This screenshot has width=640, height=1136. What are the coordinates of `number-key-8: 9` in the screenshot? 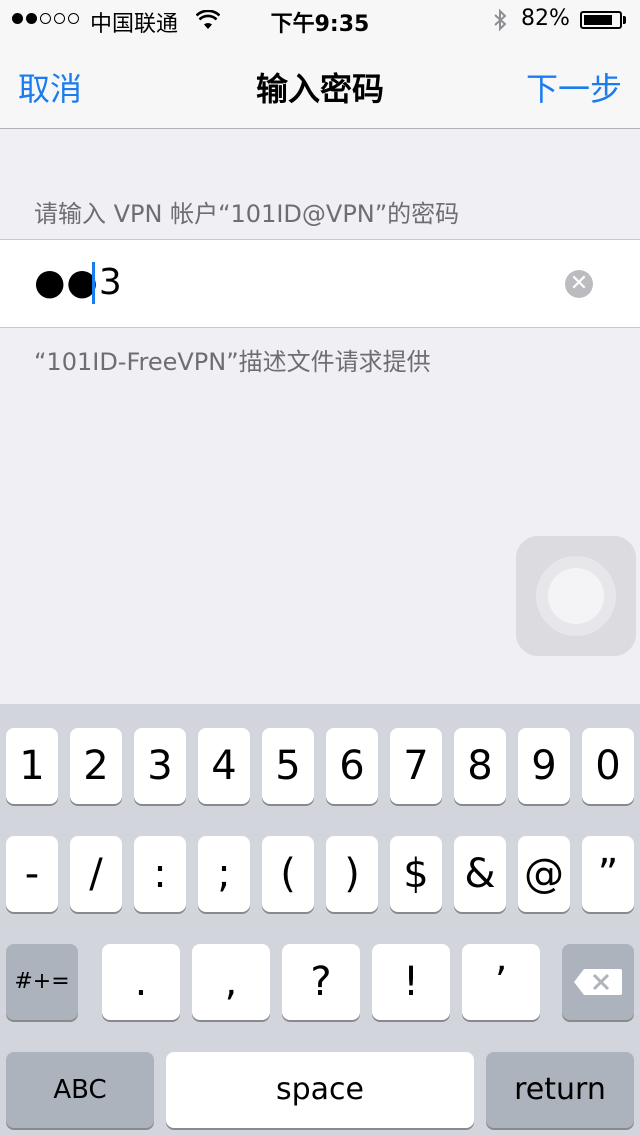 It's located at (544, 766).